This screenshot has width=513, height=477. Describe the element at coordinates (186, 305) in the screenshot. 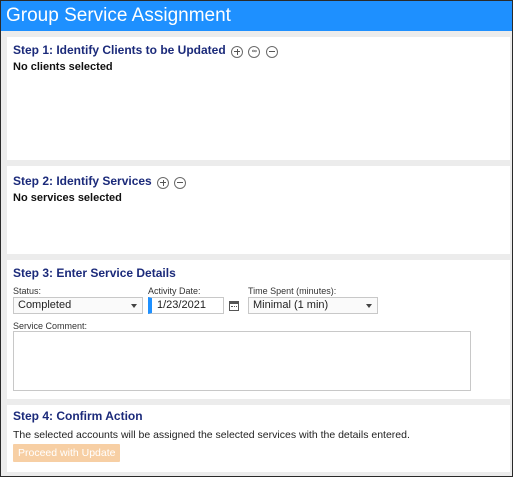

I see `activity-date-input: 1/23/2021` at that location.